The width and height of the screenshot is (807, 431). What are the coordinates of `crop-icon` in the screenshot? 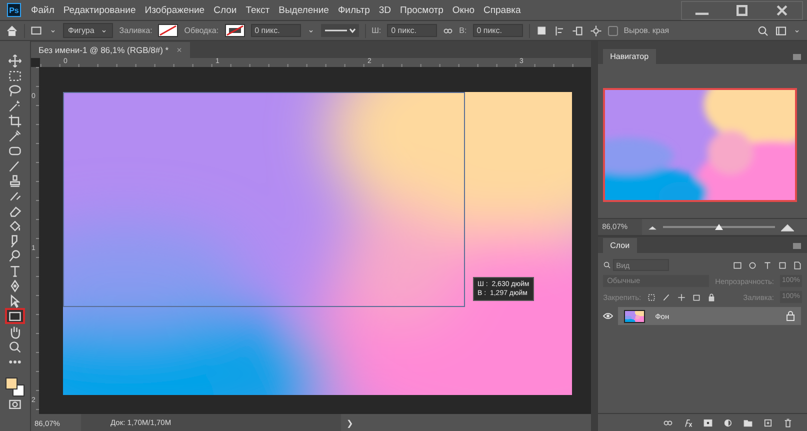 It's located at (15, 121).